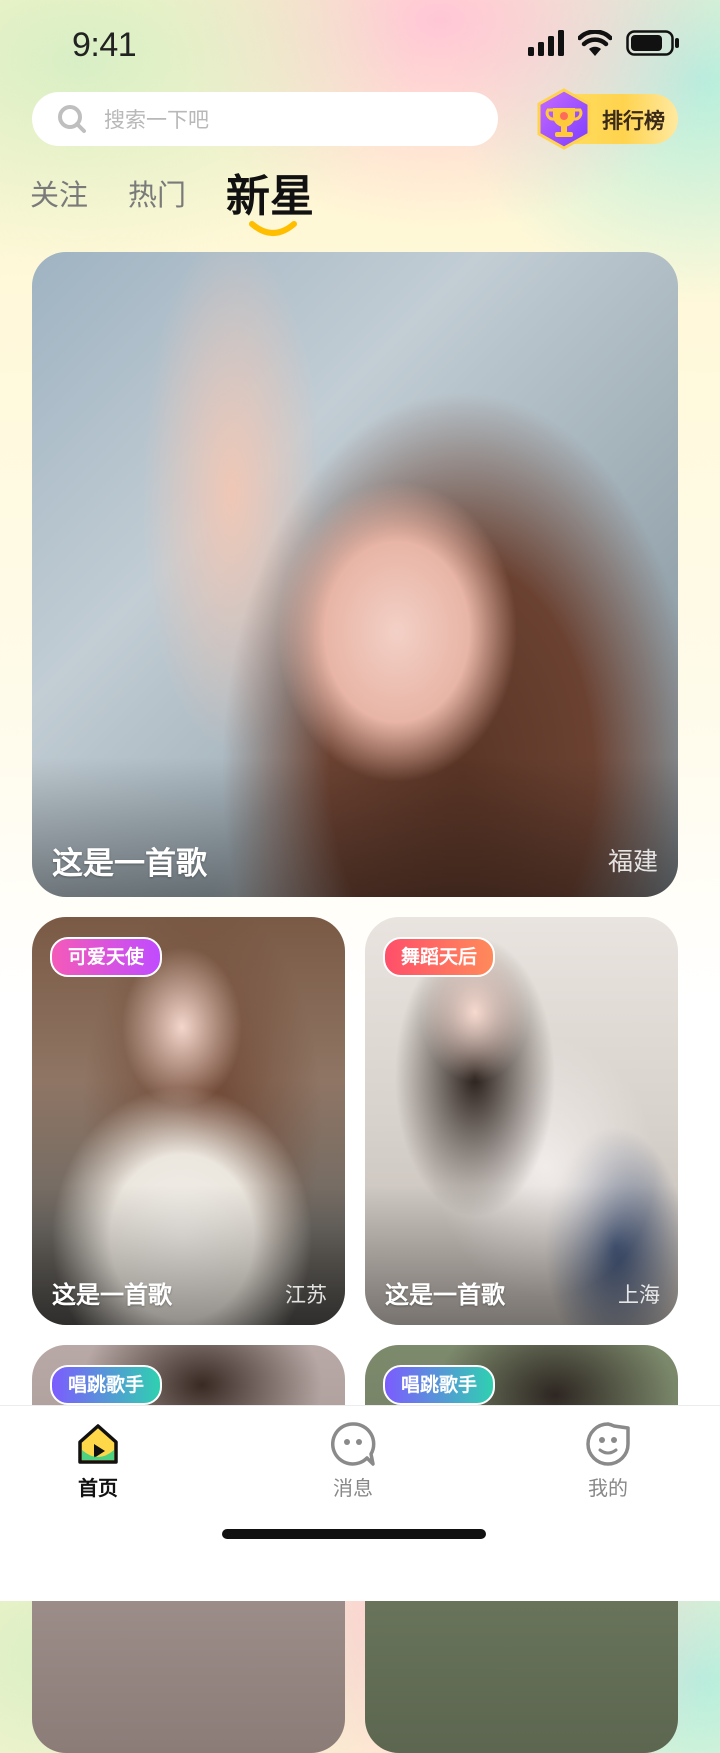 The image size is (720, 1753). What do you see at coordinates (72, 119) in the screenshot?
I see `search-icon` at bounding box center [72, 119].